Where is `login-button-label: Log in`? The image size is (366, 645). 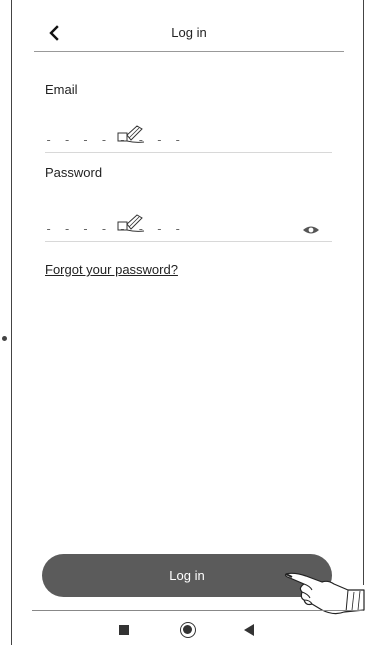
login-button-label: Log in is located at coordinates (187, 575).